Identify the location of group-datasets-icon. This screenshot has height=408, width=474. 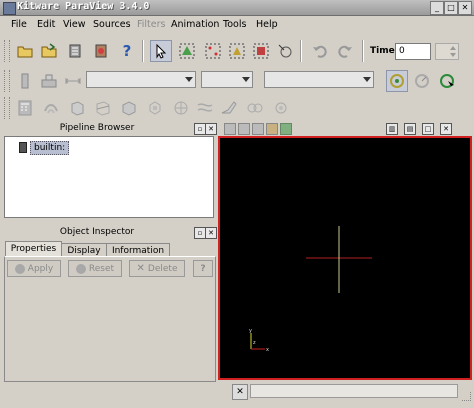
(255, 108).